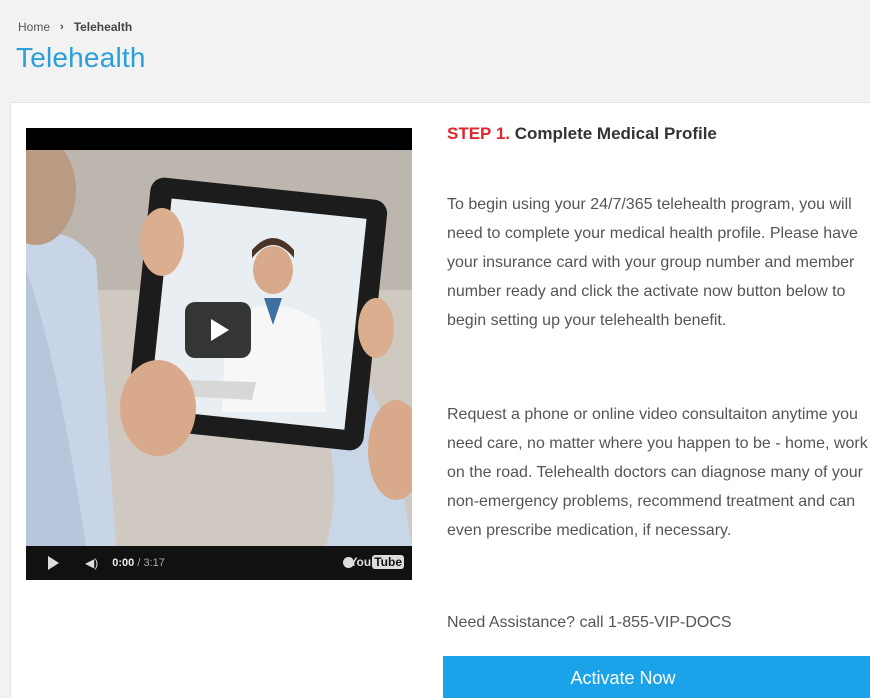  Describe the element at coordinates (91, 563) in the screenshot. I see `volume-icon: ◀)` at that location.